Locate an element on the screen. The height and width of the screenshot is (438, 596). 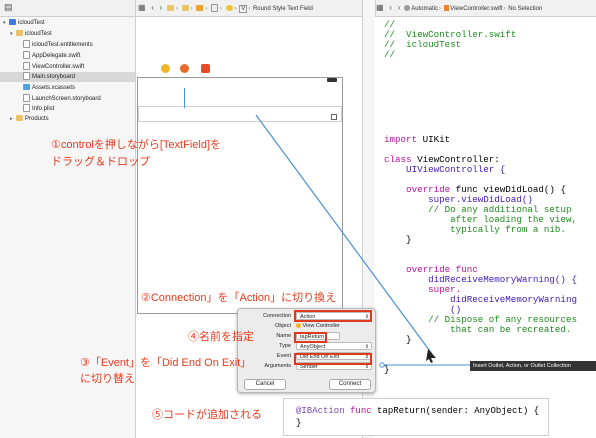
cursor-arrow-icon is located at coordinates (431, 356).